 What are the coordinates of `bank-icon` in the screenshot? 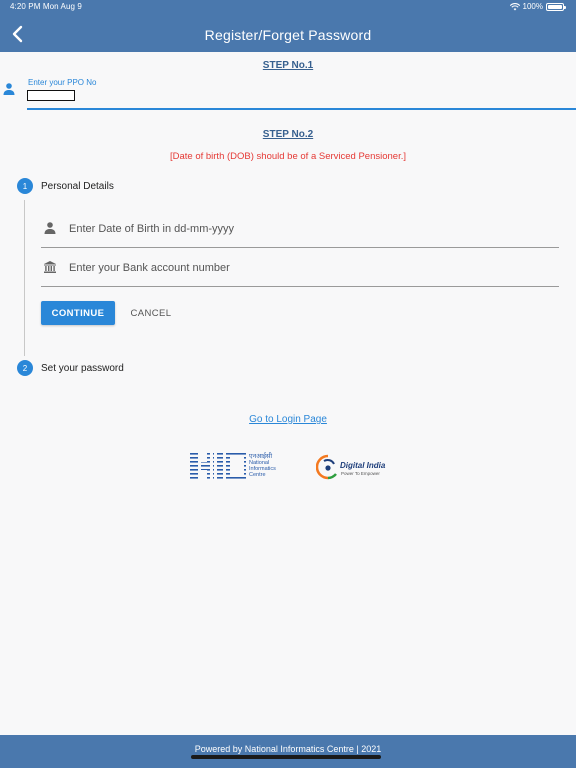 It's located at (50, 267).